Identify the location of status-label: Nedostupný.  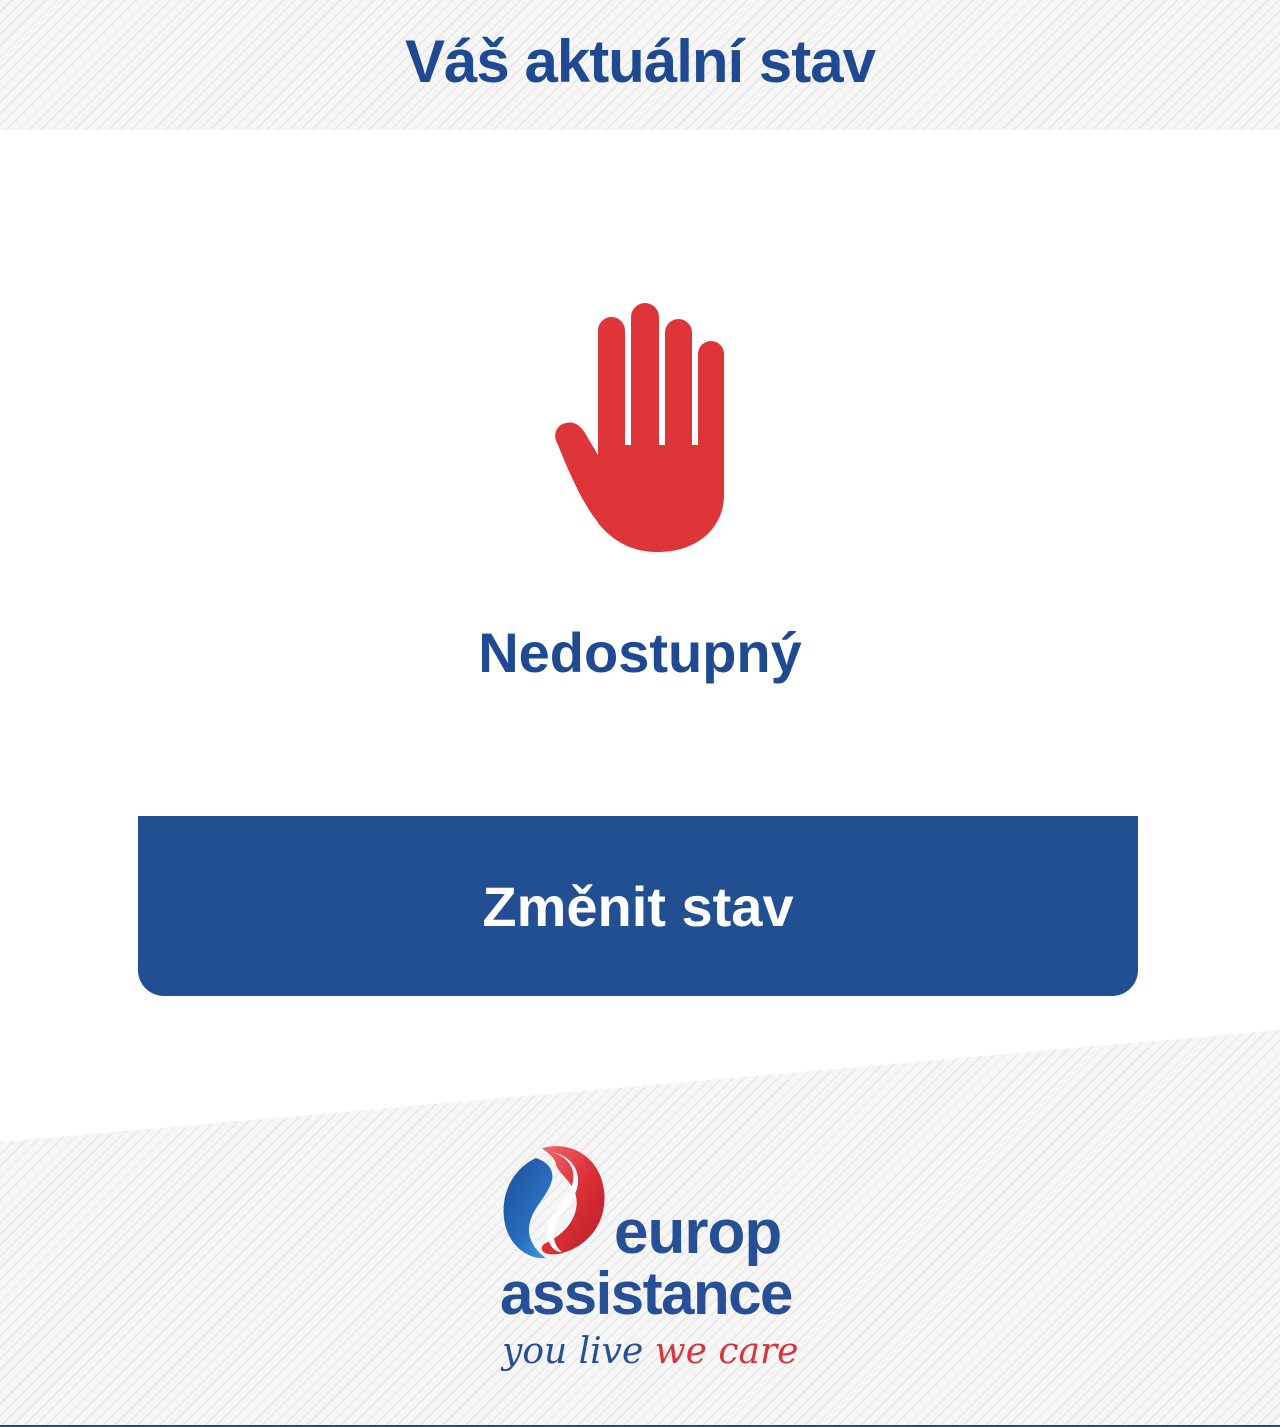
(640, 652).